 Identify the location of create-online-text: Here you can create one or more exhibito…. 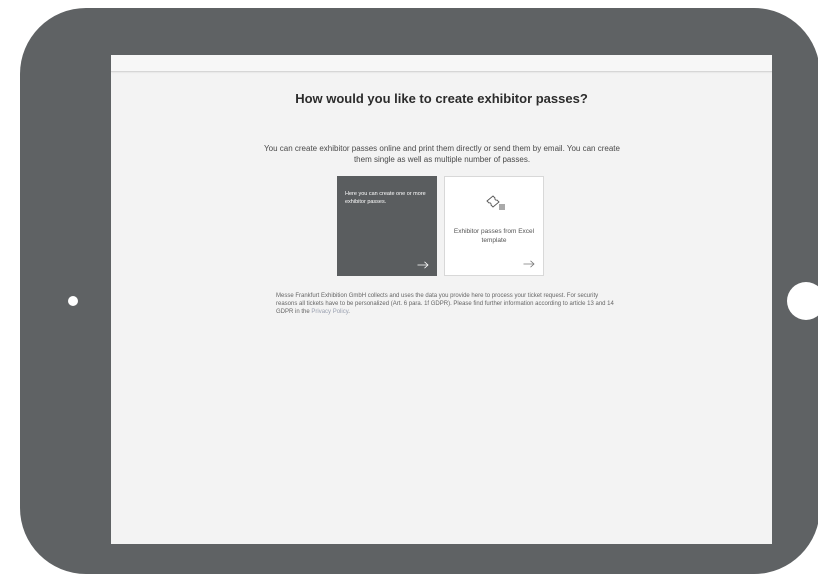
(385, 198).